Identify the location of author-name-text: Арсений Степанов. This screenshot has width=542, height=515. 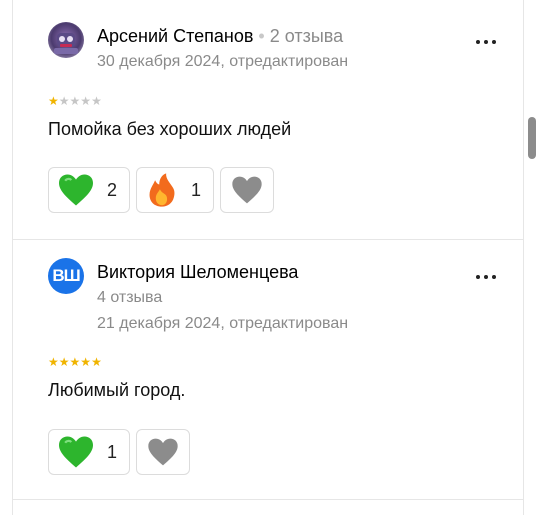
(175, 36).